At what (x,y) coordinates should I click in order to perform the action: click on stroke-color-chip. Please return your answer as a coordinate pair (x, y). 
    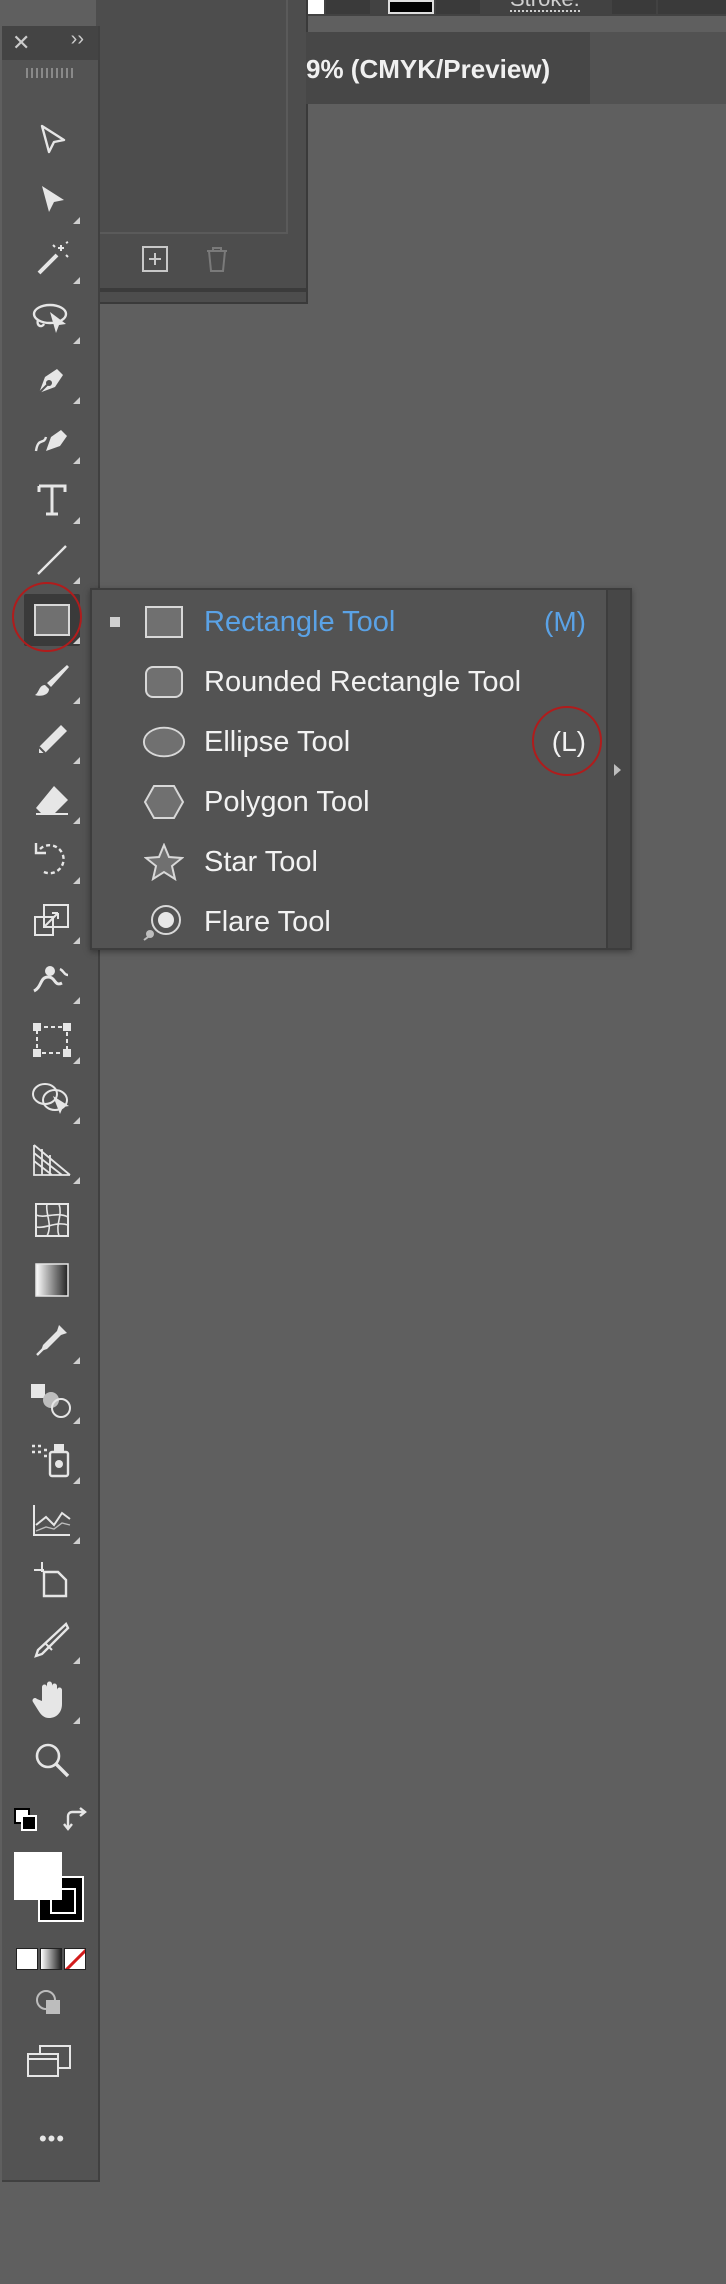
    Looking at the image, I should click on (411, 7).